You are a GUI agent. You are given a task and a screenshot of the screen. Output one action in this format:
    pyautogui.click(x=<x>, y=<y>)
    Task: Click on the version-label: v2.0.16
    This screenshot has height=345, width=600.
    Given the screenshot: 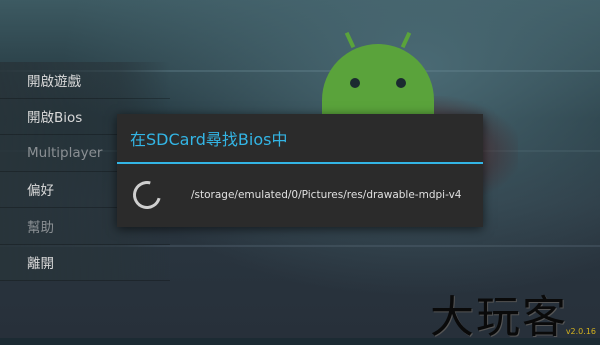 What is the action you would take?
    pyautogui.click(x=580, y=331)
    